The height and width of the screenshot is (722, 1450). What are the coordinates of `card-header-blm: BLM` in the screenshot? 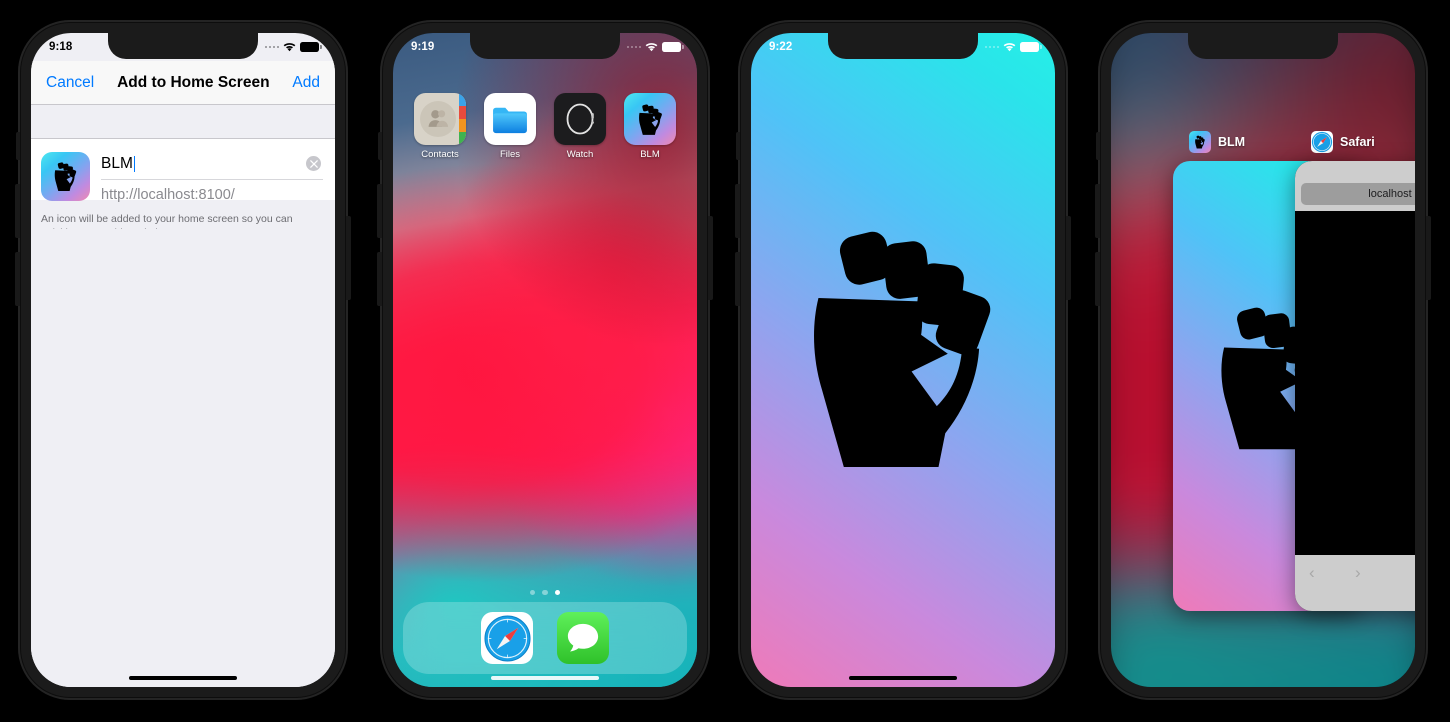 It's located at (1217, 142).